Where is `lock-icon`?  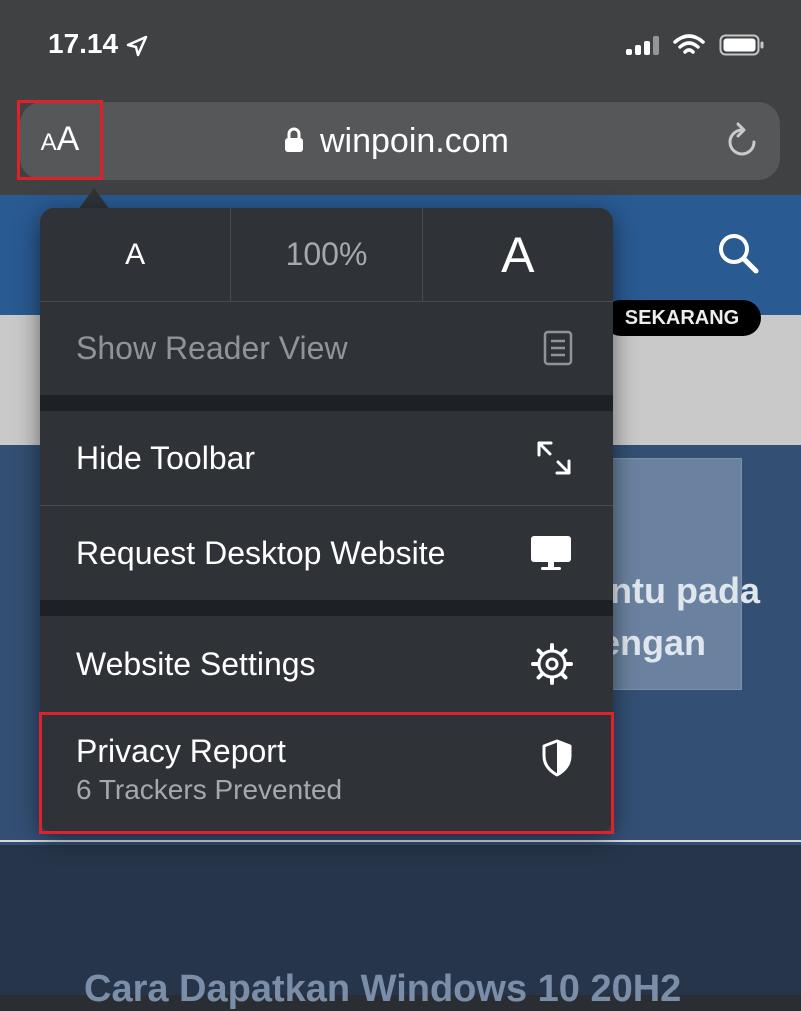
lock-icon is located at coordinates (294, 139).